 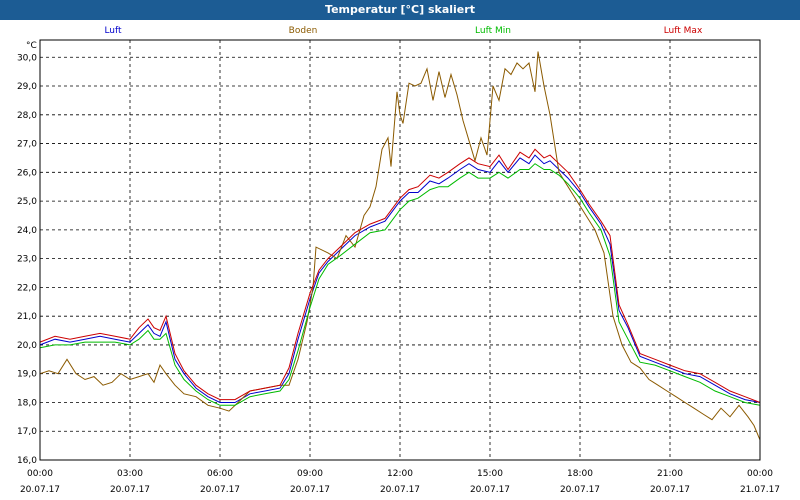 I want to click on x-tick-time: 21:00, so click(x=670, y=474).